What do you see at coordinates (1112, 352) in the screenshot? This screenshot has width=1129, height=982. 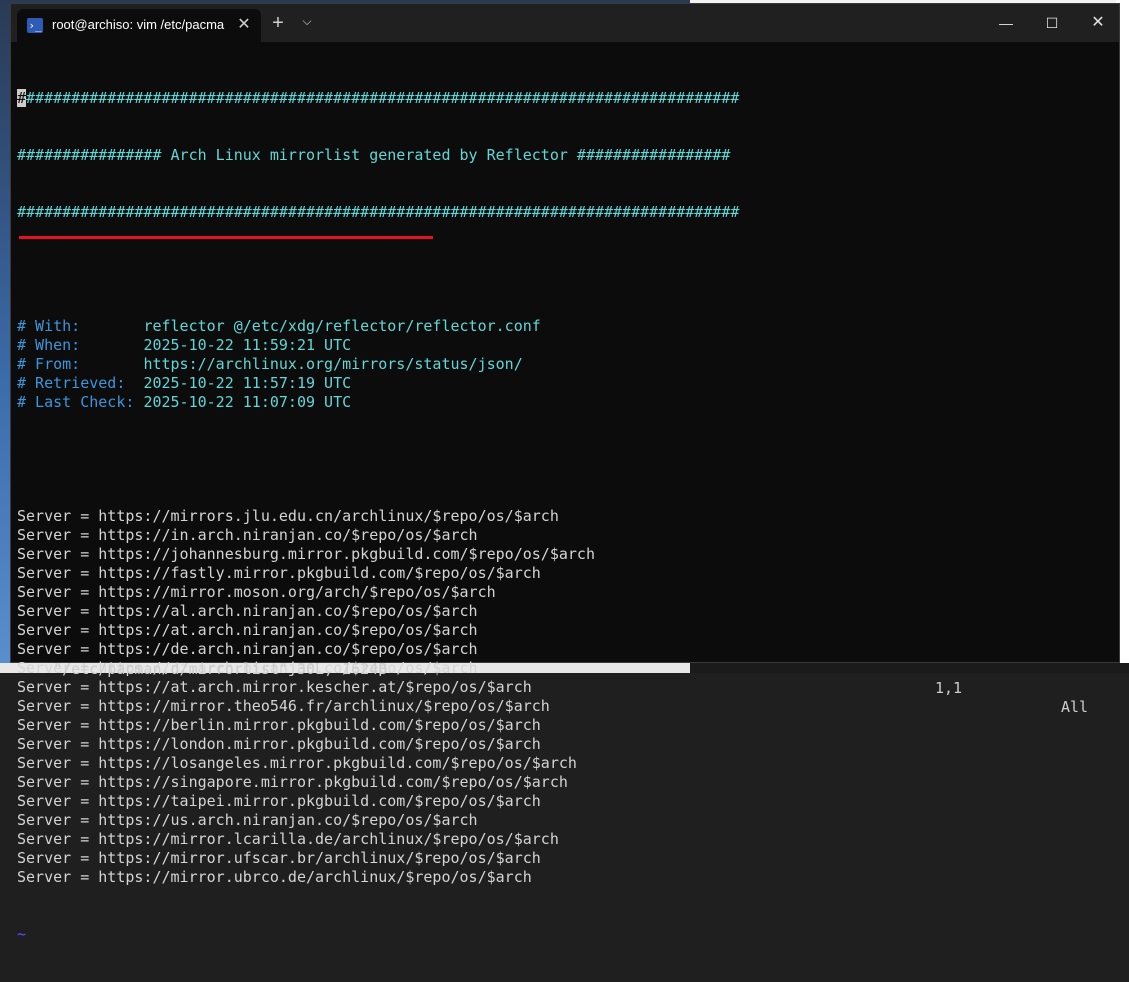 I see `scrollbar` at bounding box center [1112, 352].